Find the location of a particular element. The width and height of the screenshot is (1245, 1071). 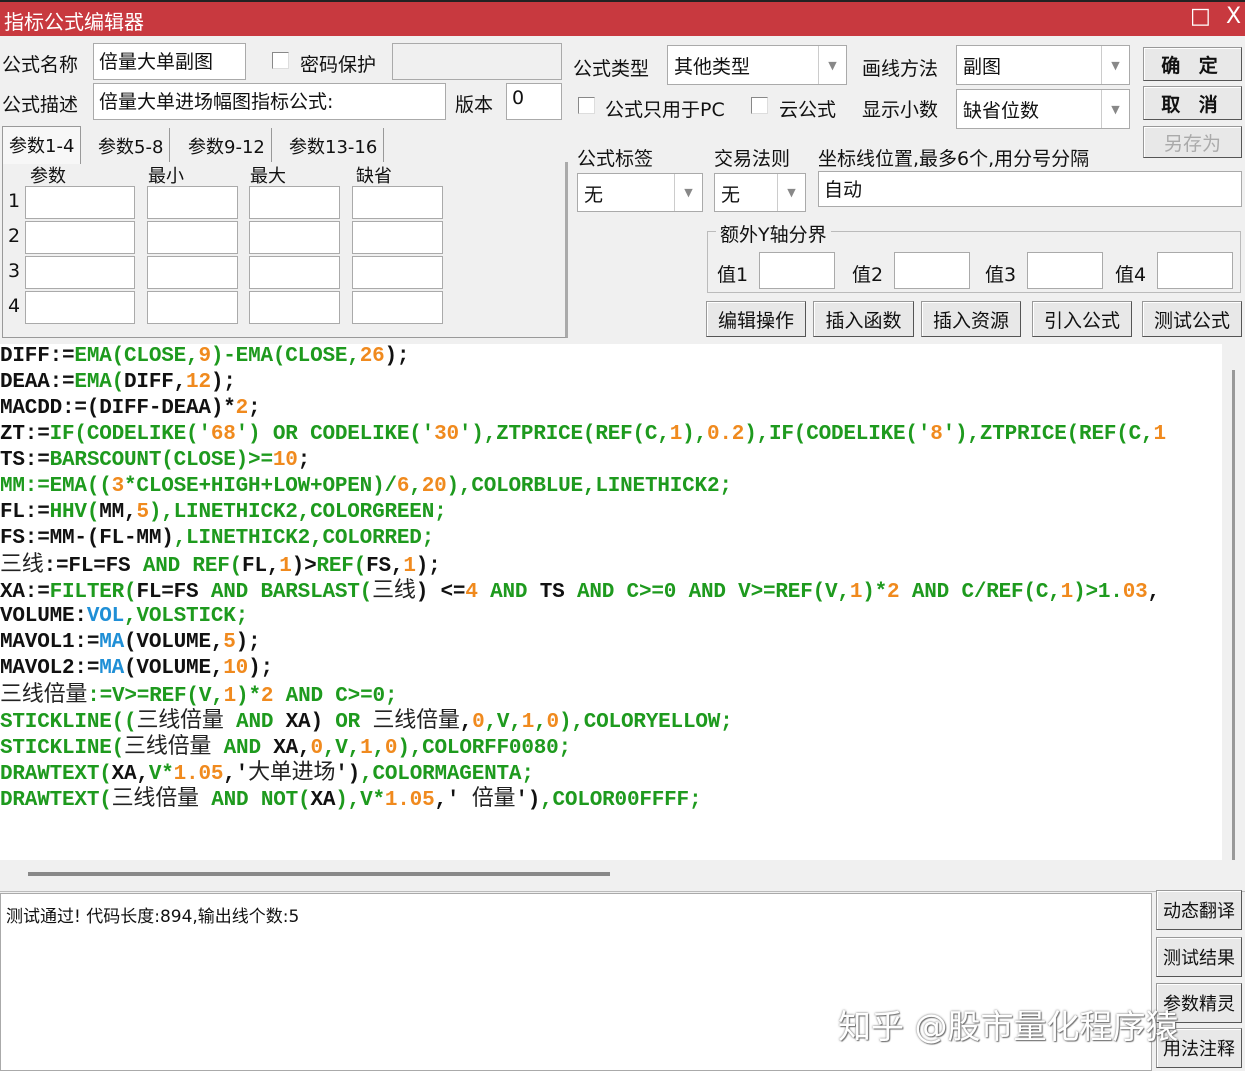

close-icon: X is located at coordinates (1233, 16).